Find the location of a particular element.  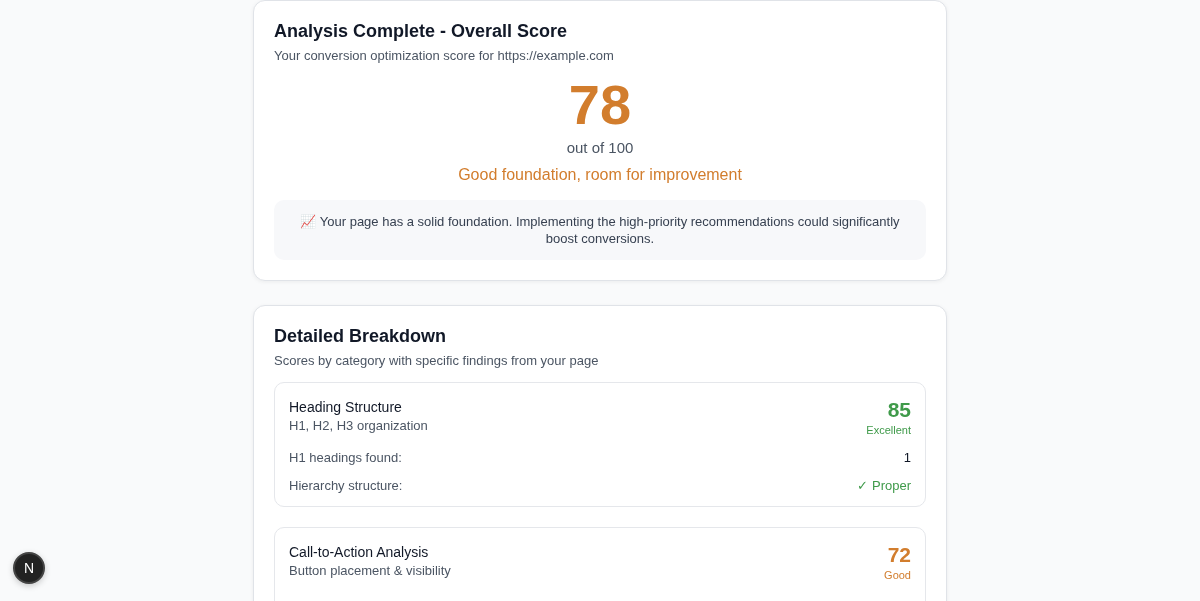

finding-value: ✓ Proper is located at coordinates (884, 485).